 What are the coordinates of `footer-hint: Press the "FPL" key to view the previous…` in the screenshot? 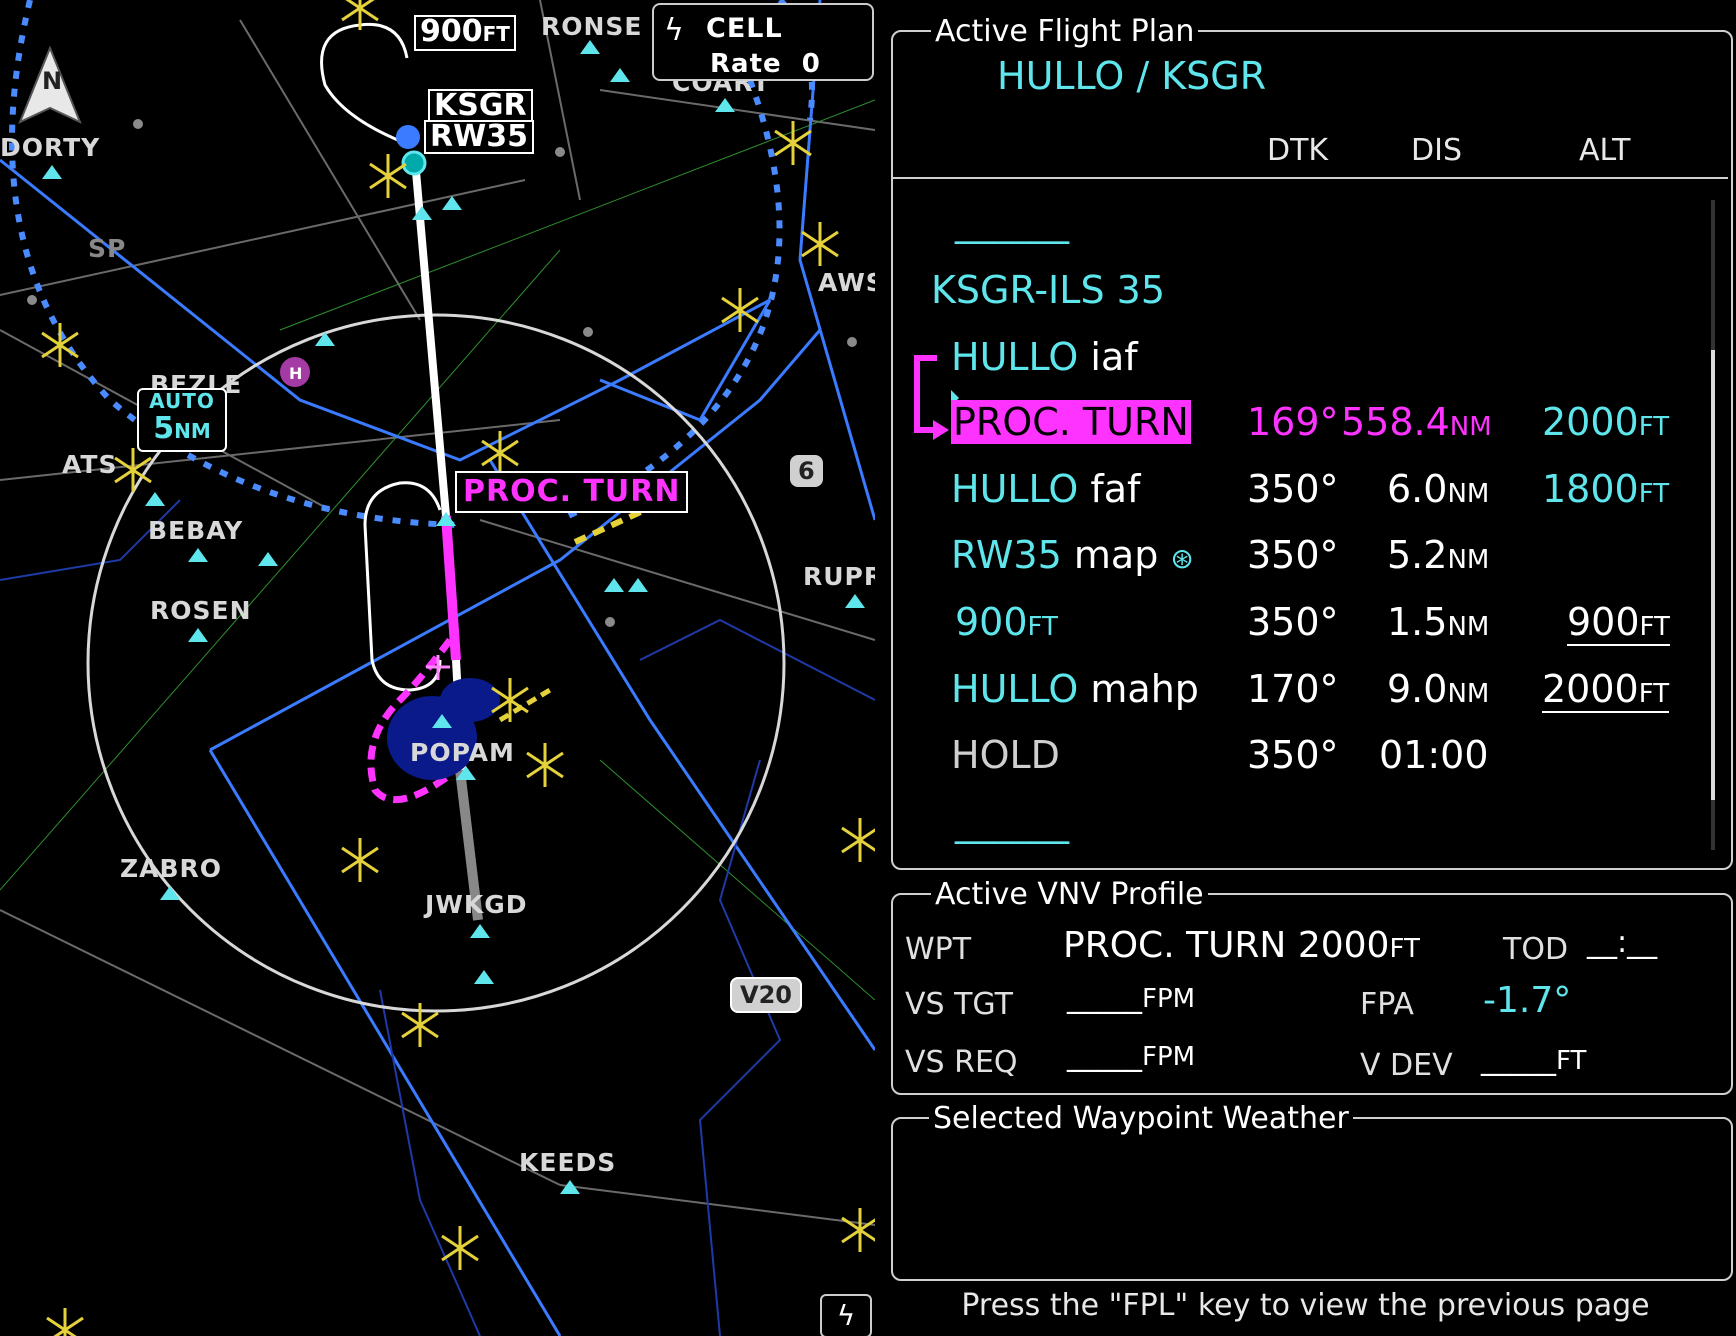 It's located at (1305, 1305).